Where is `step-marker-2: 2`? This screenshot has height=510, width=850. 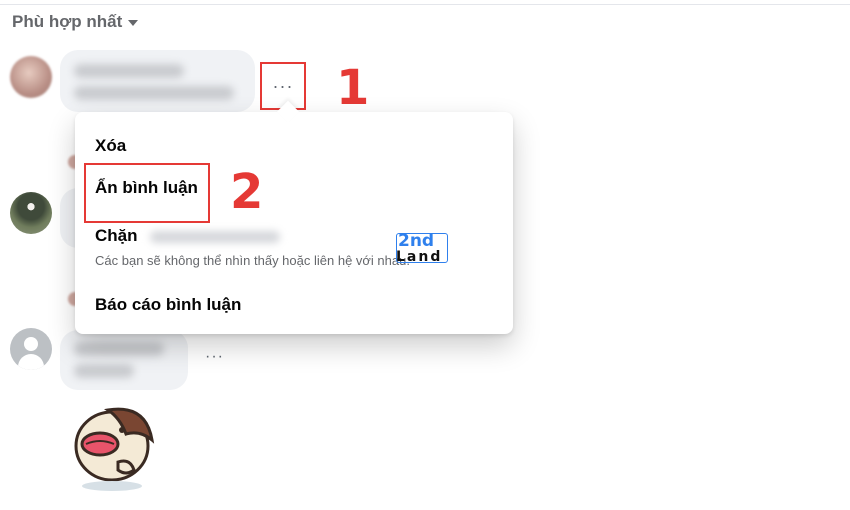
step-marker-2: 2 is located at coordinates (247, 192).